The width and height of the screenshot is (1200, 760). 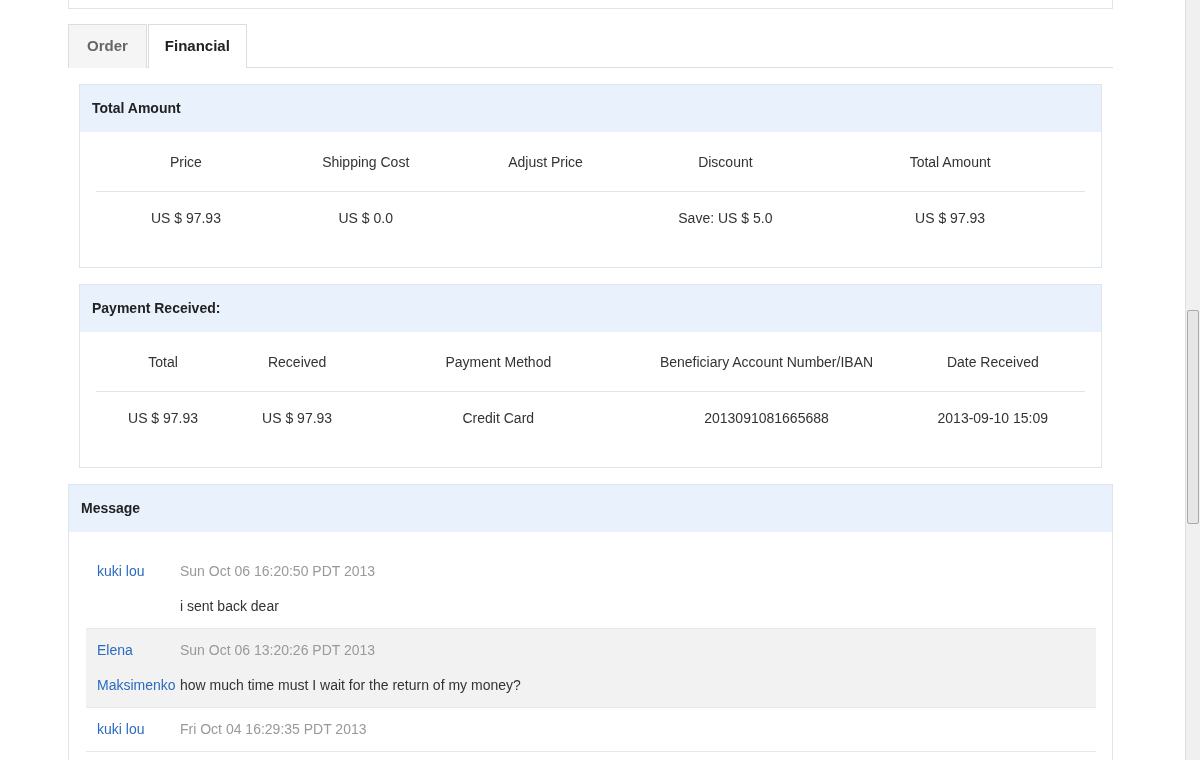 I want to click on table-cell: Save: US $ 5.0, so click(x=725, y=217).